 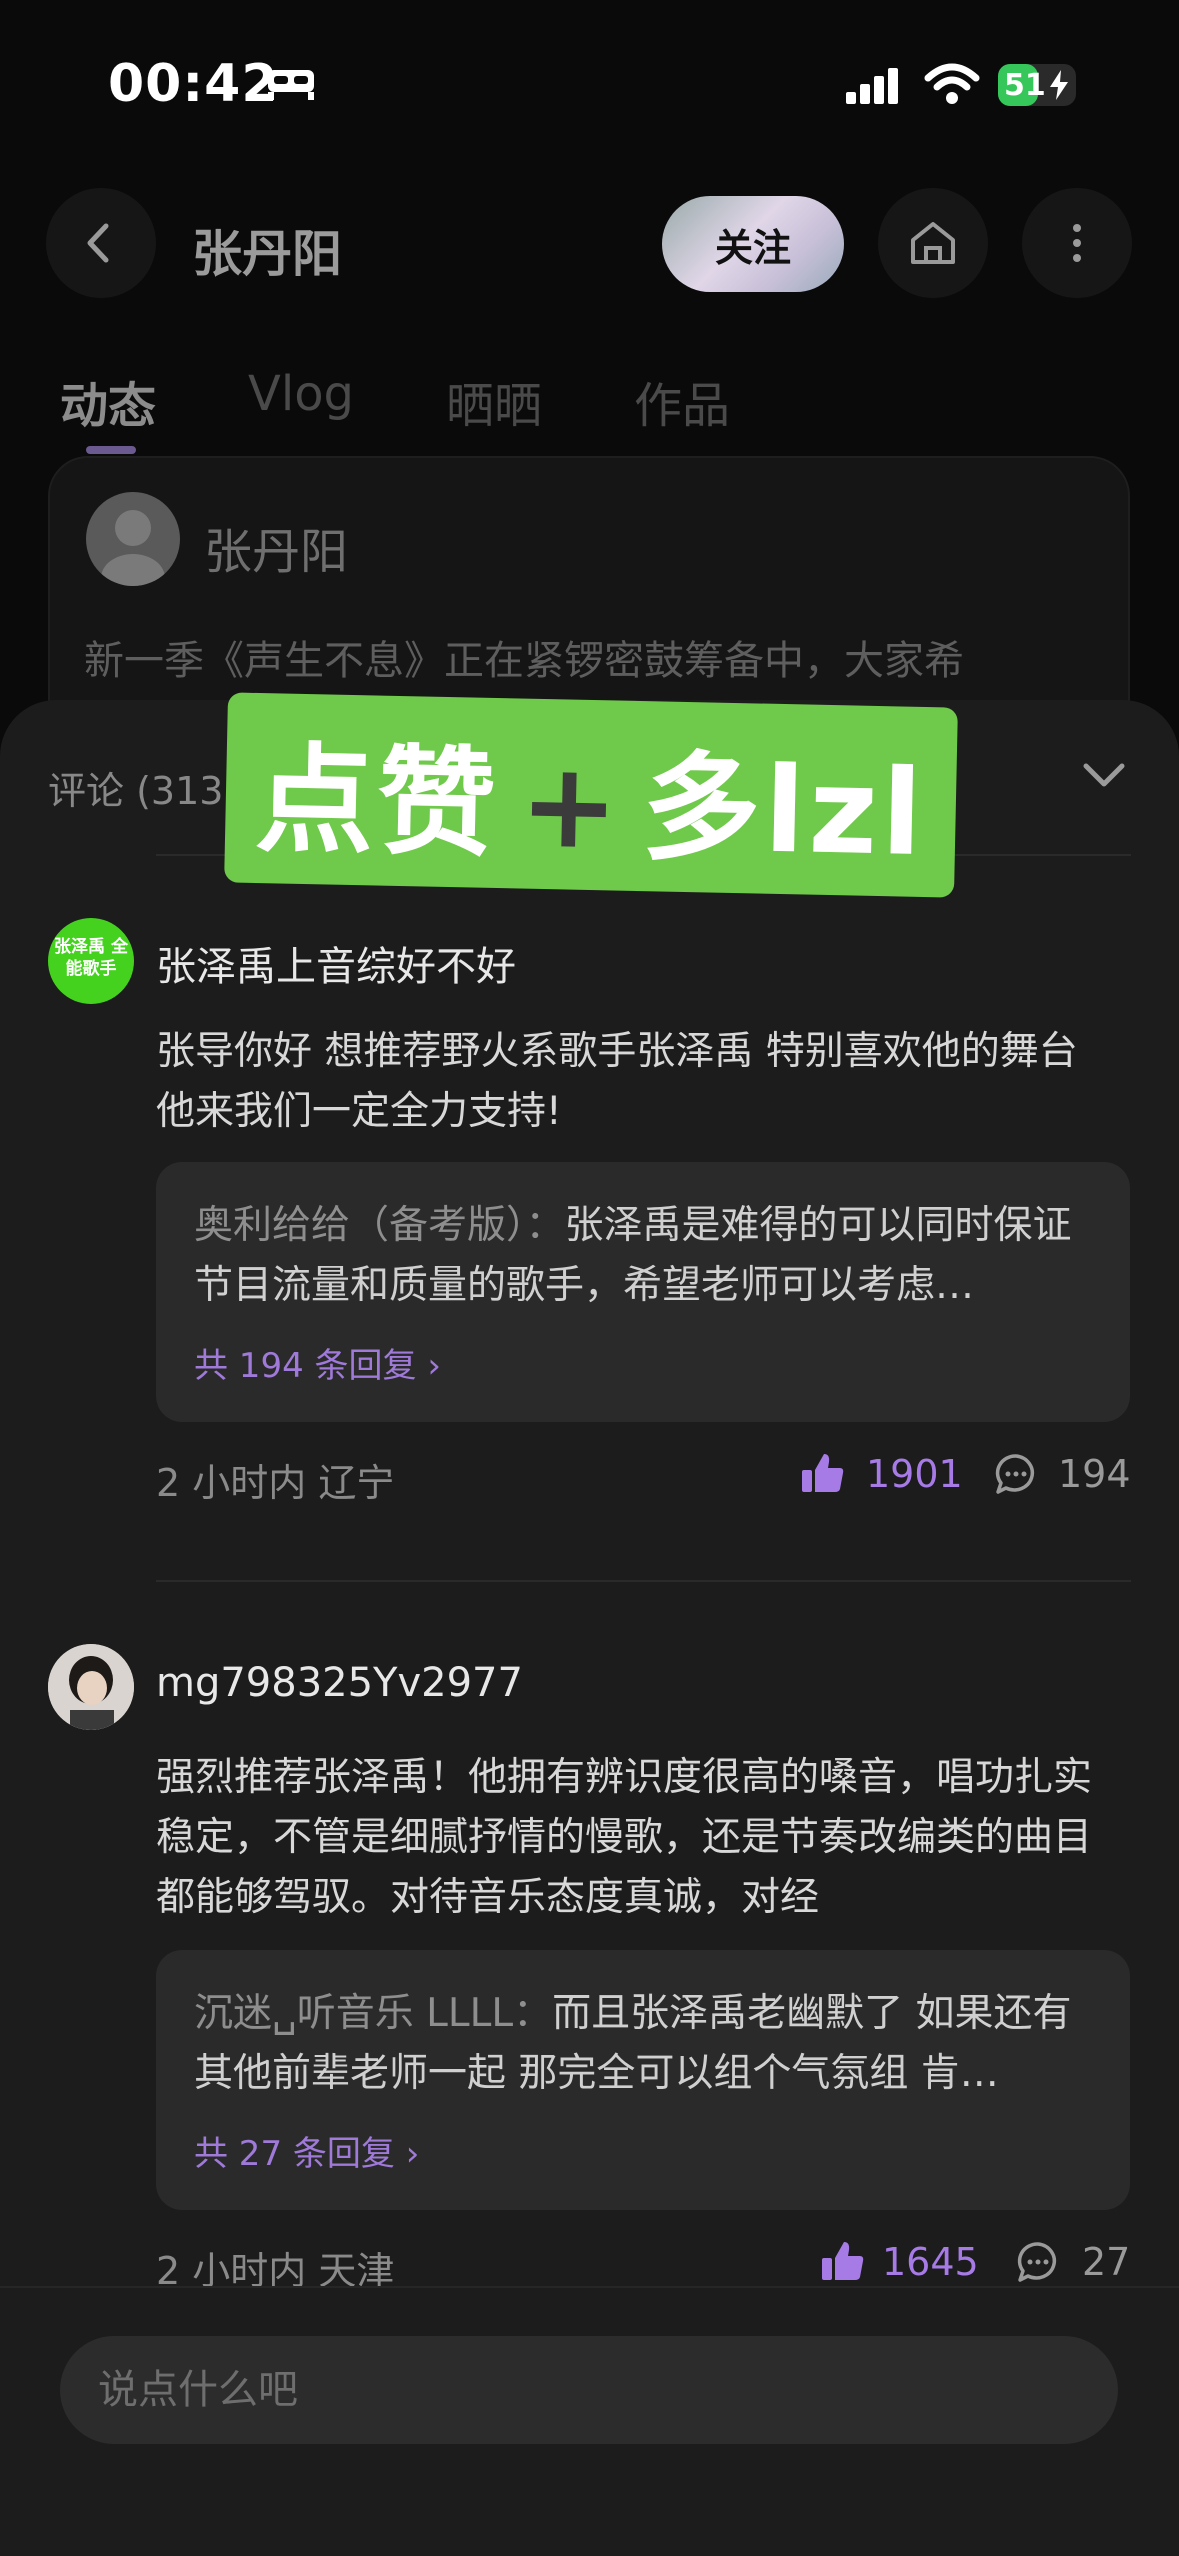 I want to click on avatar: 张泽禹 全能歌手, so click(x=91, y=961).